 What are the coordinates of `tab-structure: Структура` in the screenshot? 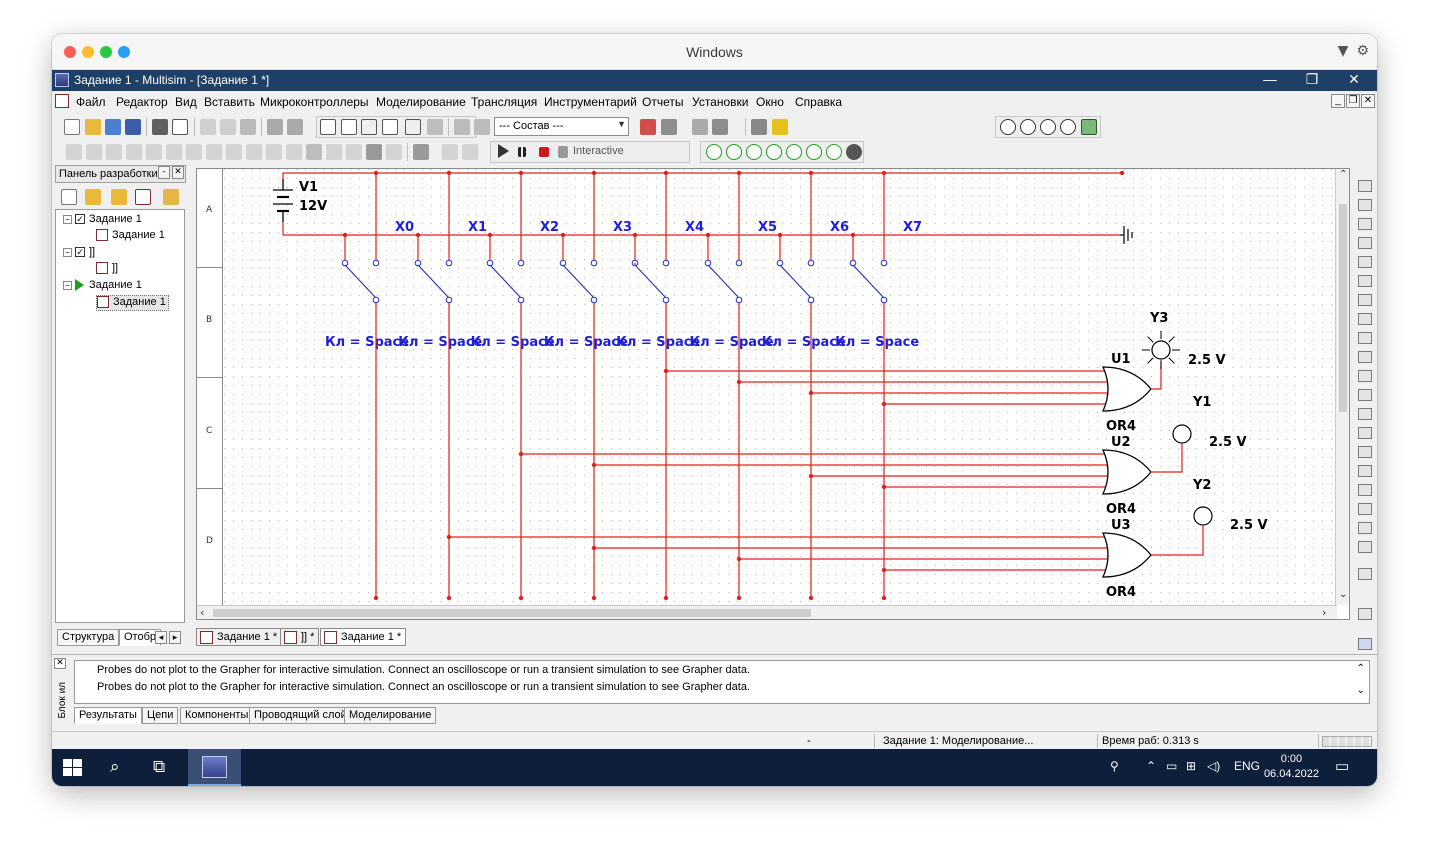 It's located at (88, 637).